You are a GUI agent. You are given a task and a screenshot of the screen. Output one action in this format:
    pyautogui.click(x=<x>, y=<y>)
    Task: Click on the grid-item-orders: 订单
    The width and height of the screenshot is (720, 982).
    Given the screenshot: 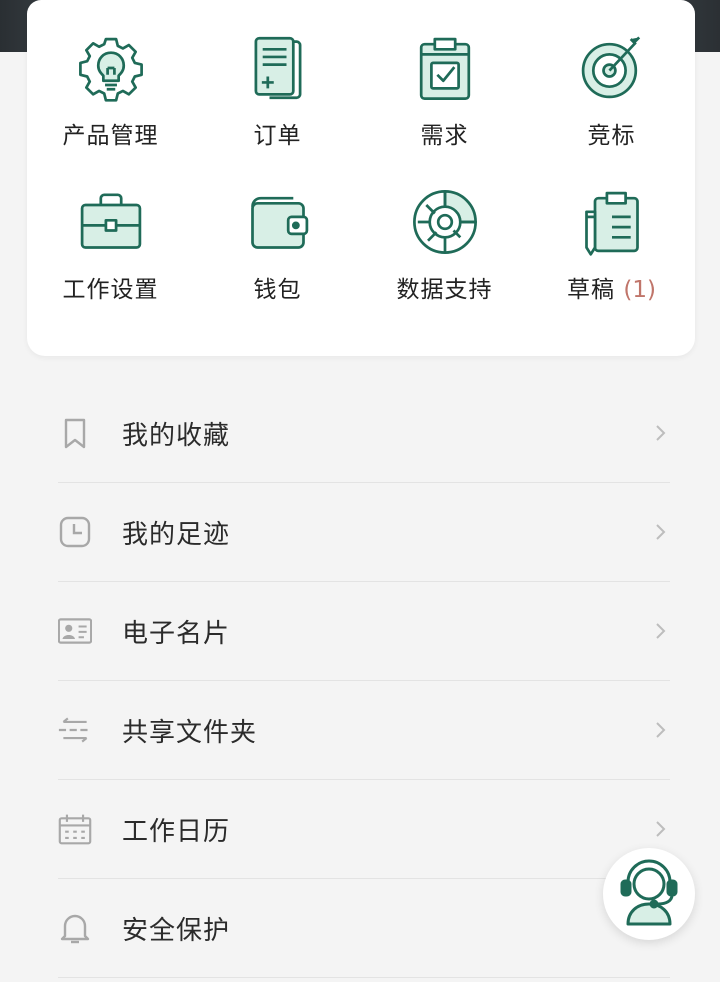 What is the action you would take?
    pyautogui.click(x=277, y=75)
    